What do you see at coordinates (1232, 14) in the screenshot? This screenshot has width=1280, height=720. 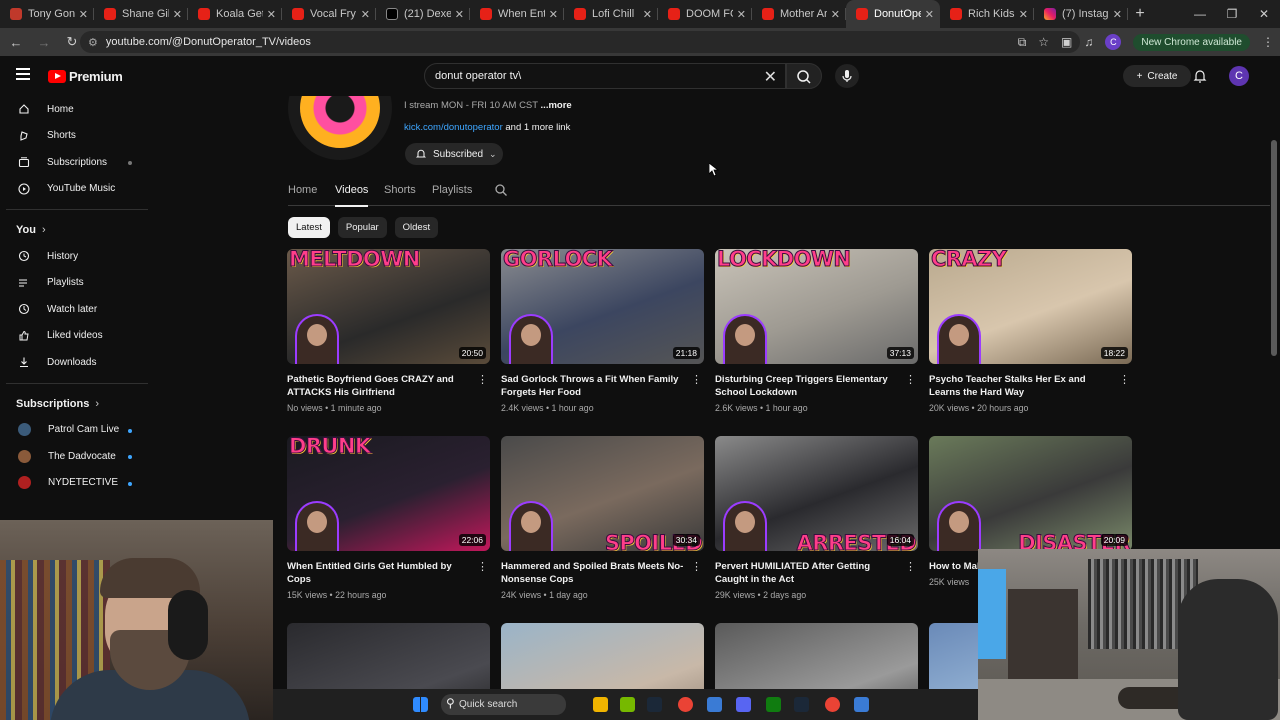 I see `restore-button: ❐` at bounding box center [1232, 14].